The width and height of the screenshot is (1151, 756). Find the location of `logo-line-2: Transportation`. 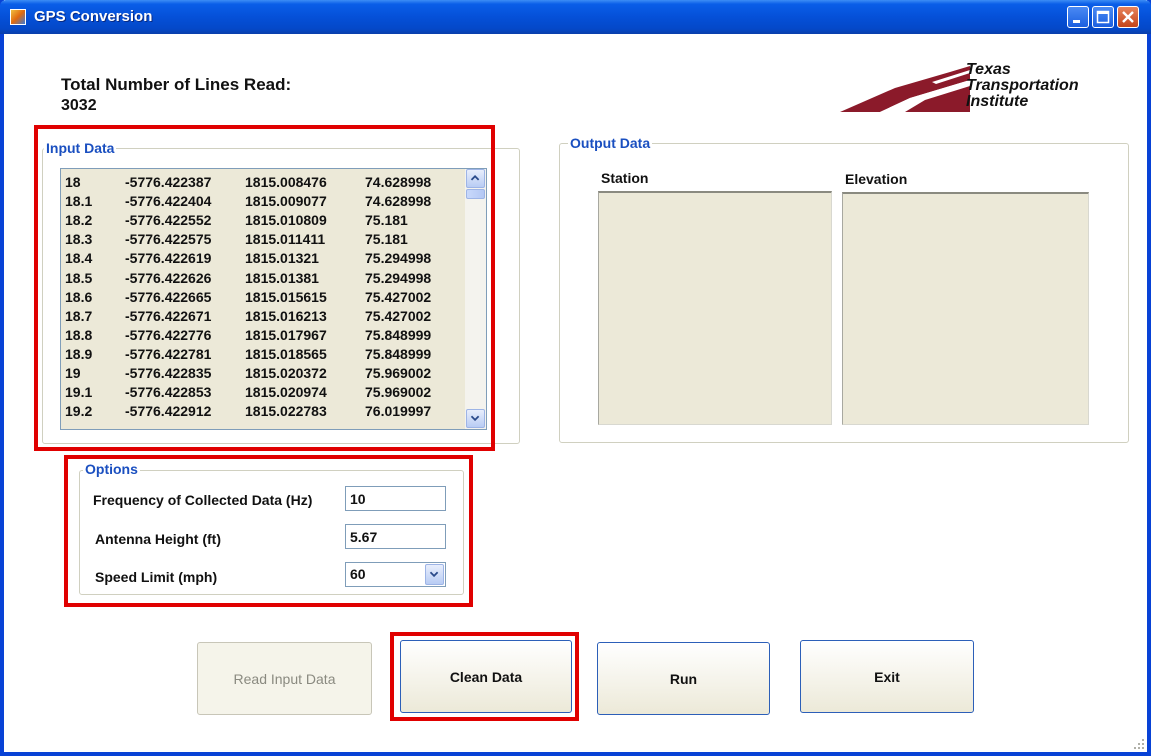

logo-line-2: Transportation is located at coordinates (1022, 85).